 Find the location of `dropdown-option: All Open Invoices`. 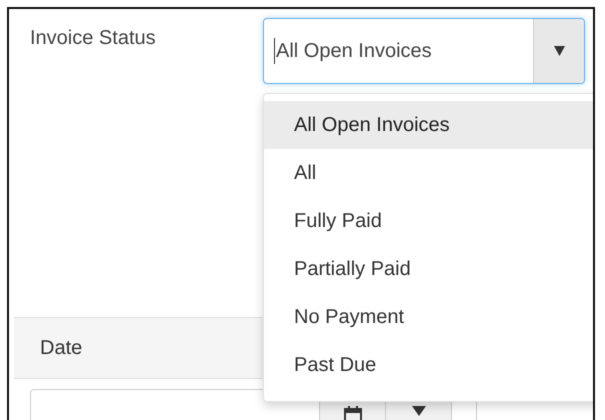

dropdown-option: All Open Invoices is located at coordinates (428, 125).